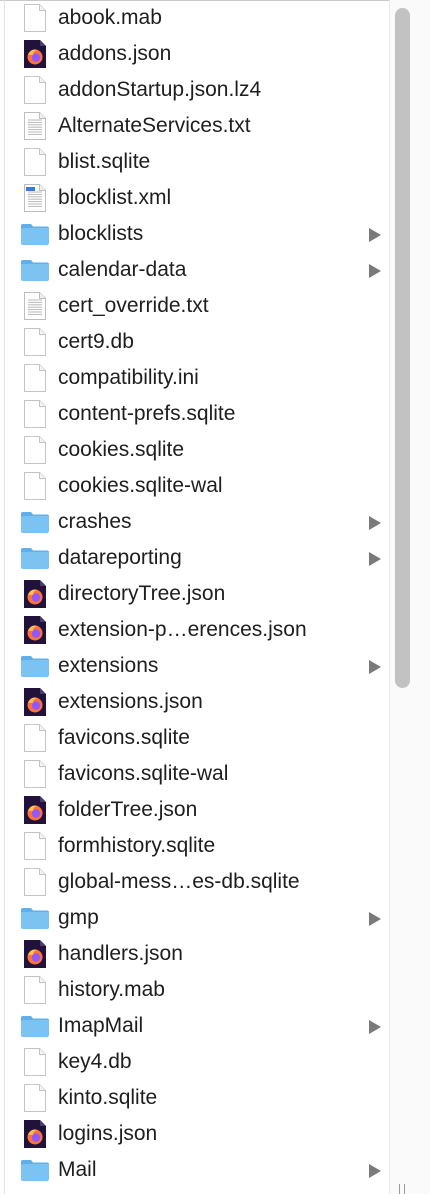 Image resolution: width=430 pixels, height=1194 pixels. I want to click on file-name: content-prefs.sqlite, so click(147, 413).